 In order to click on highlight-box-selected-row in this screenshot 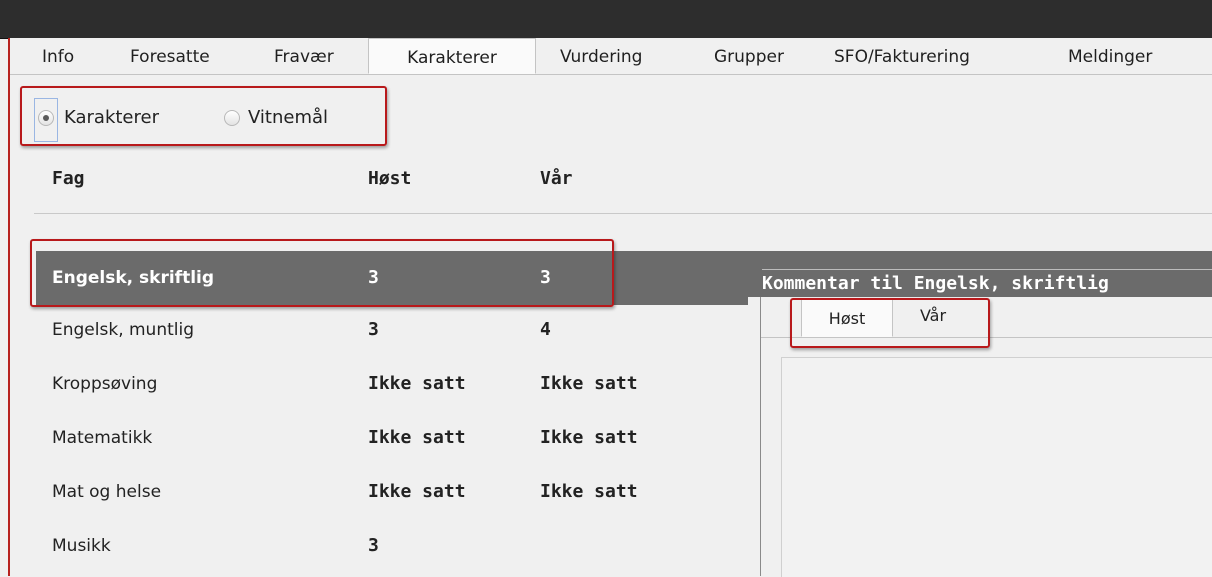, I will do `click(322, 273)`.